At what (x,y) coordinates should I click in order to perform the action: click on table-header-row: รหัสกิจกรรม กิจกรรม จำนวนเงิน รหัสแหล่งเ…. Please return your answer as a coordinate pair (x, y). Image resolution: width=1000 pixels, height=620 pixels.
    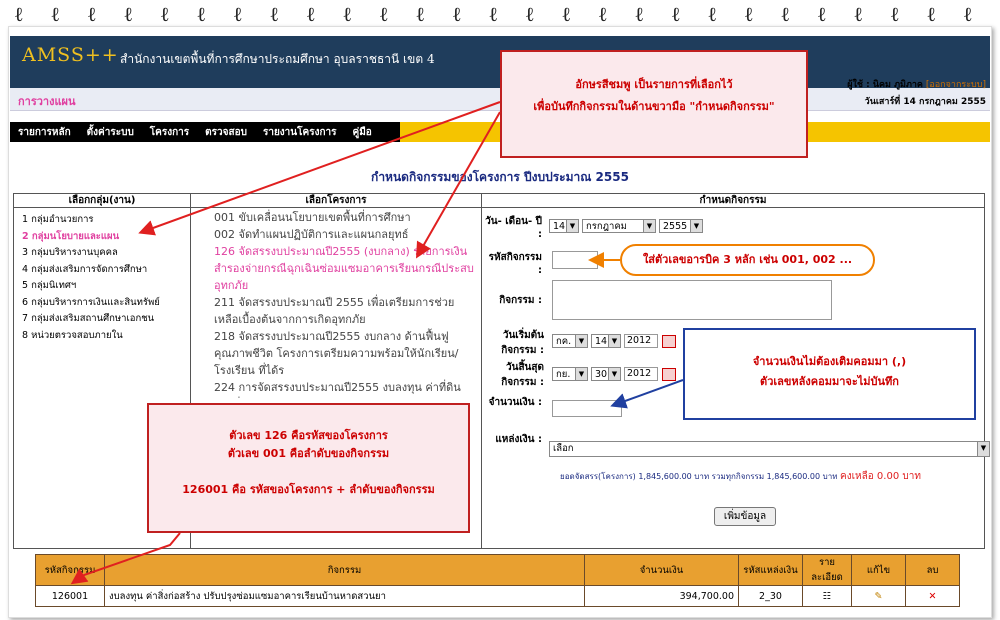
    Looking at the image, I should click on (497, 570).